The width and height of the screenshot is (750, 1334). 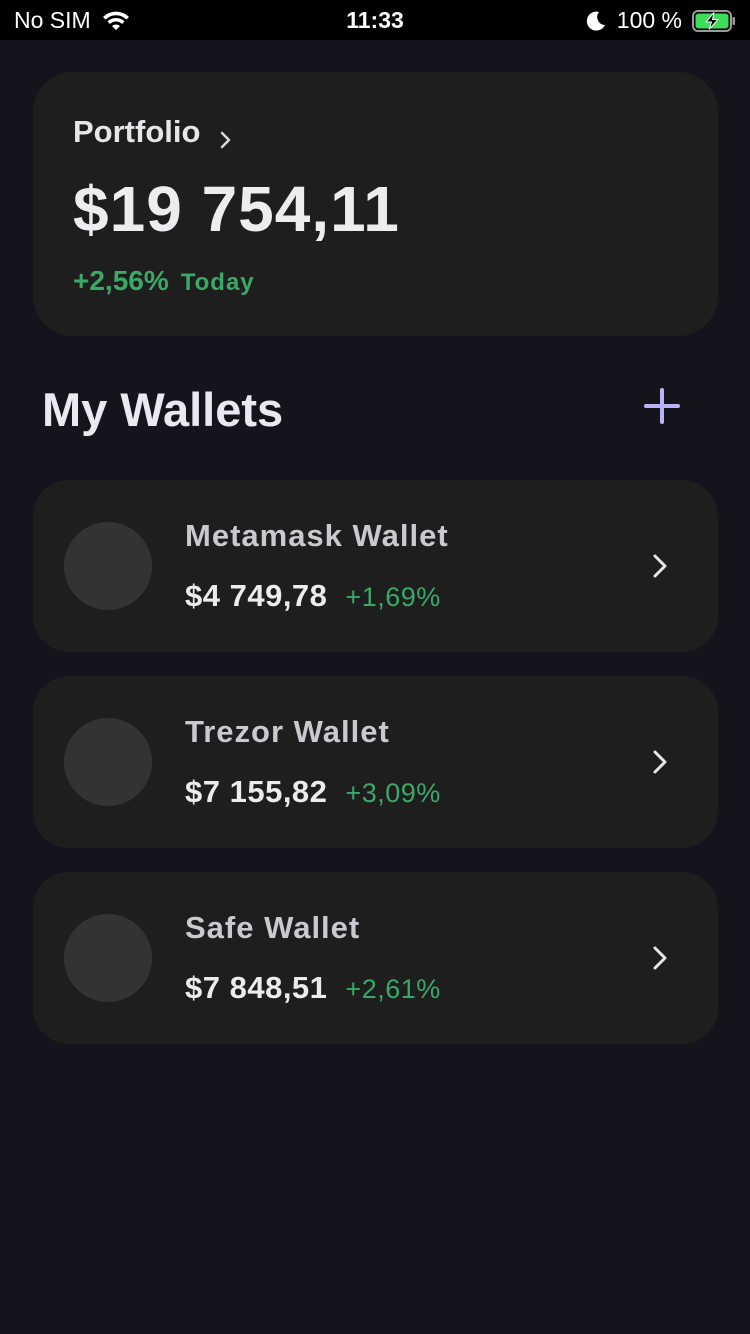 What do you see at coordinates (375, 762) in the screenshot?
I see `wallet-card-trezor: Trezor Wallet $7 155,82 +3,09%` at bounding box center [375, 762].